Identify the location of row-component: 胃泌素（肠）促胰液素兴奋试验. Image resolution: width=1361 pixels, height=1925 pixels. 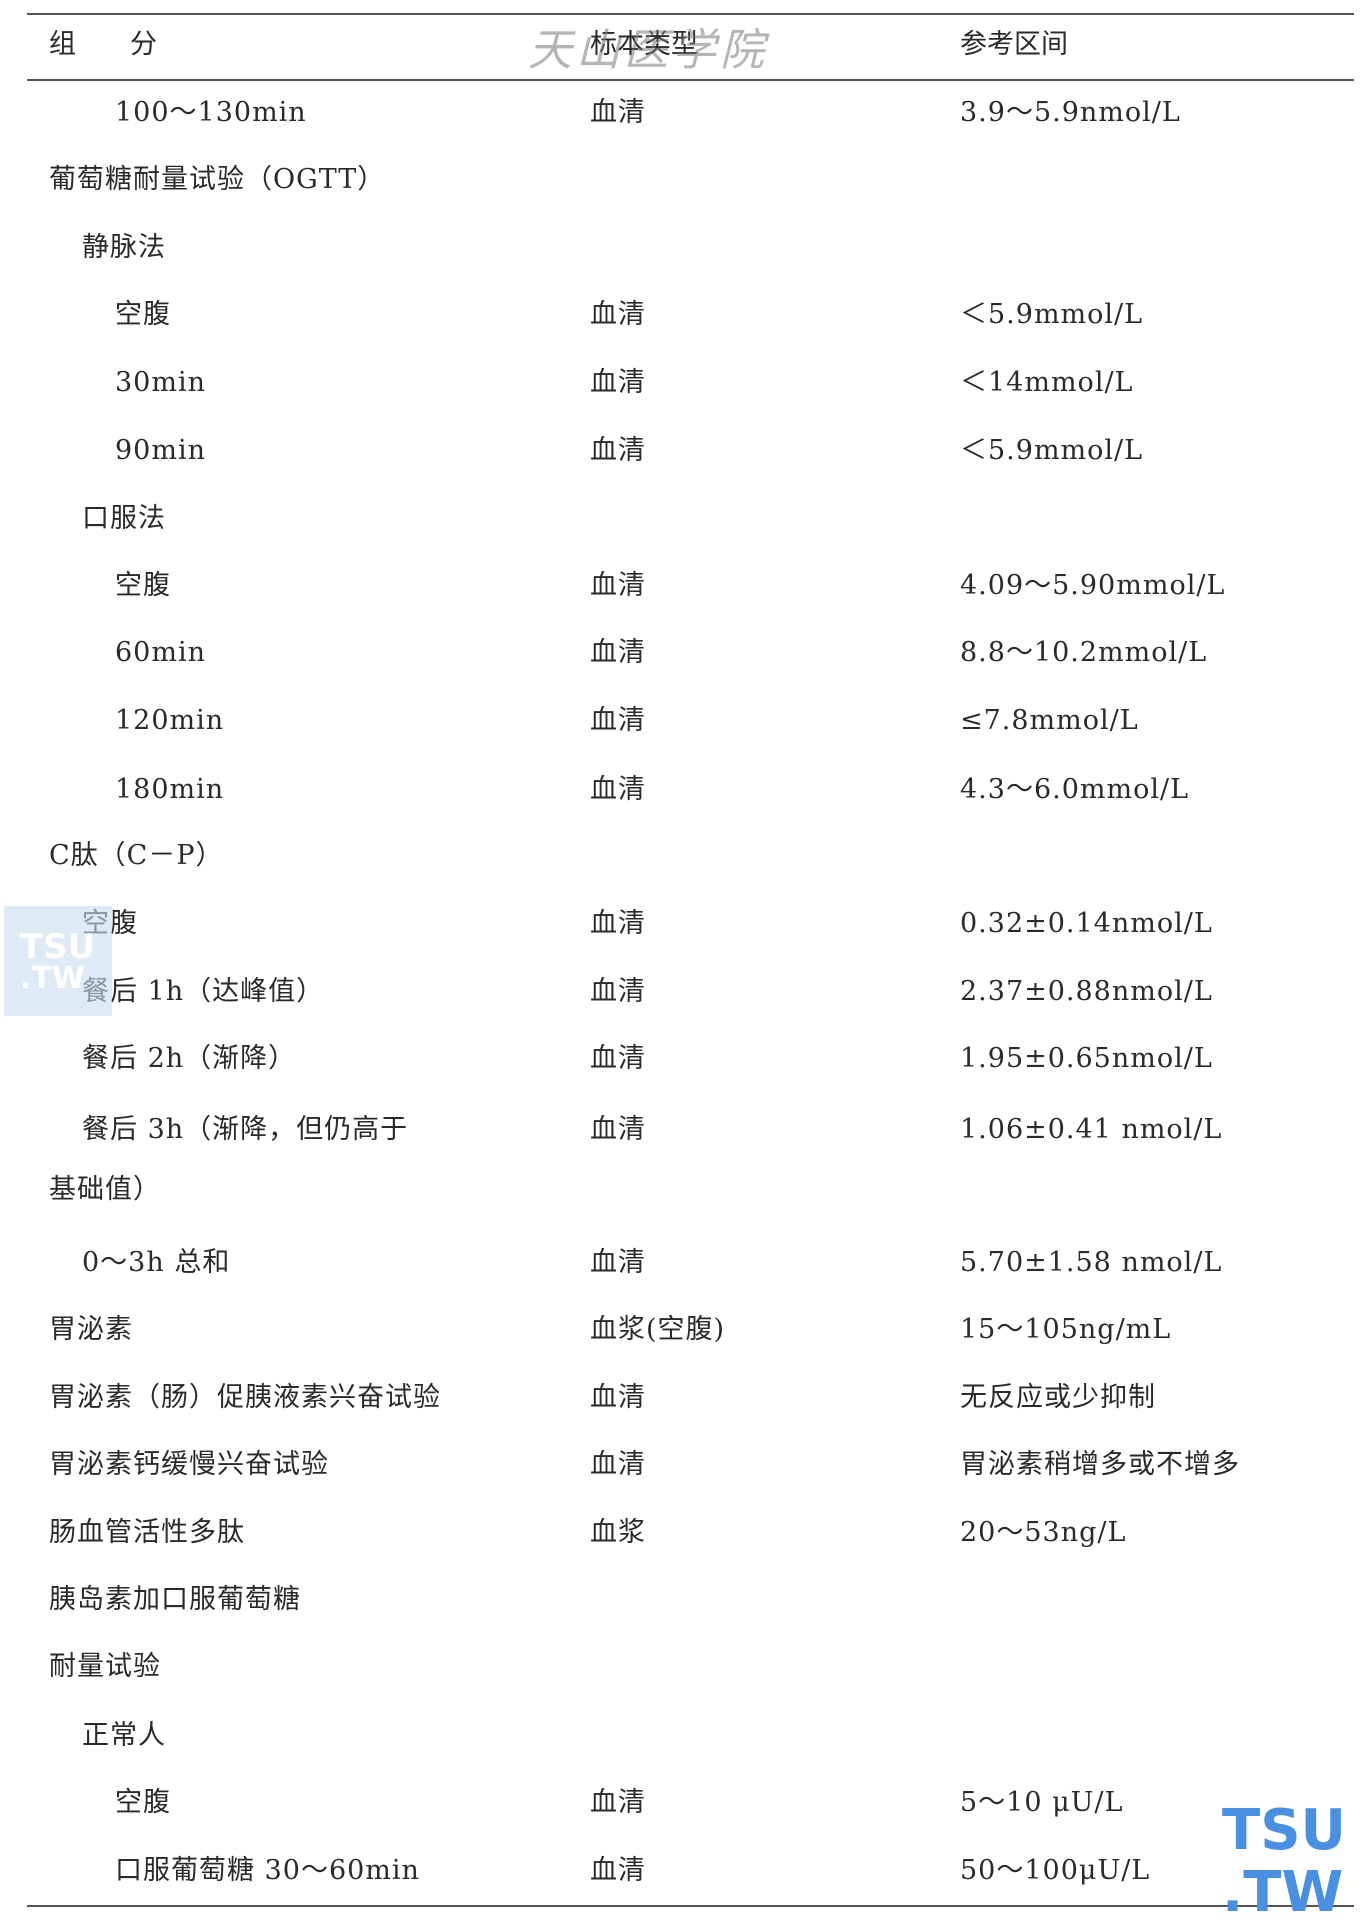
(245, 1397).